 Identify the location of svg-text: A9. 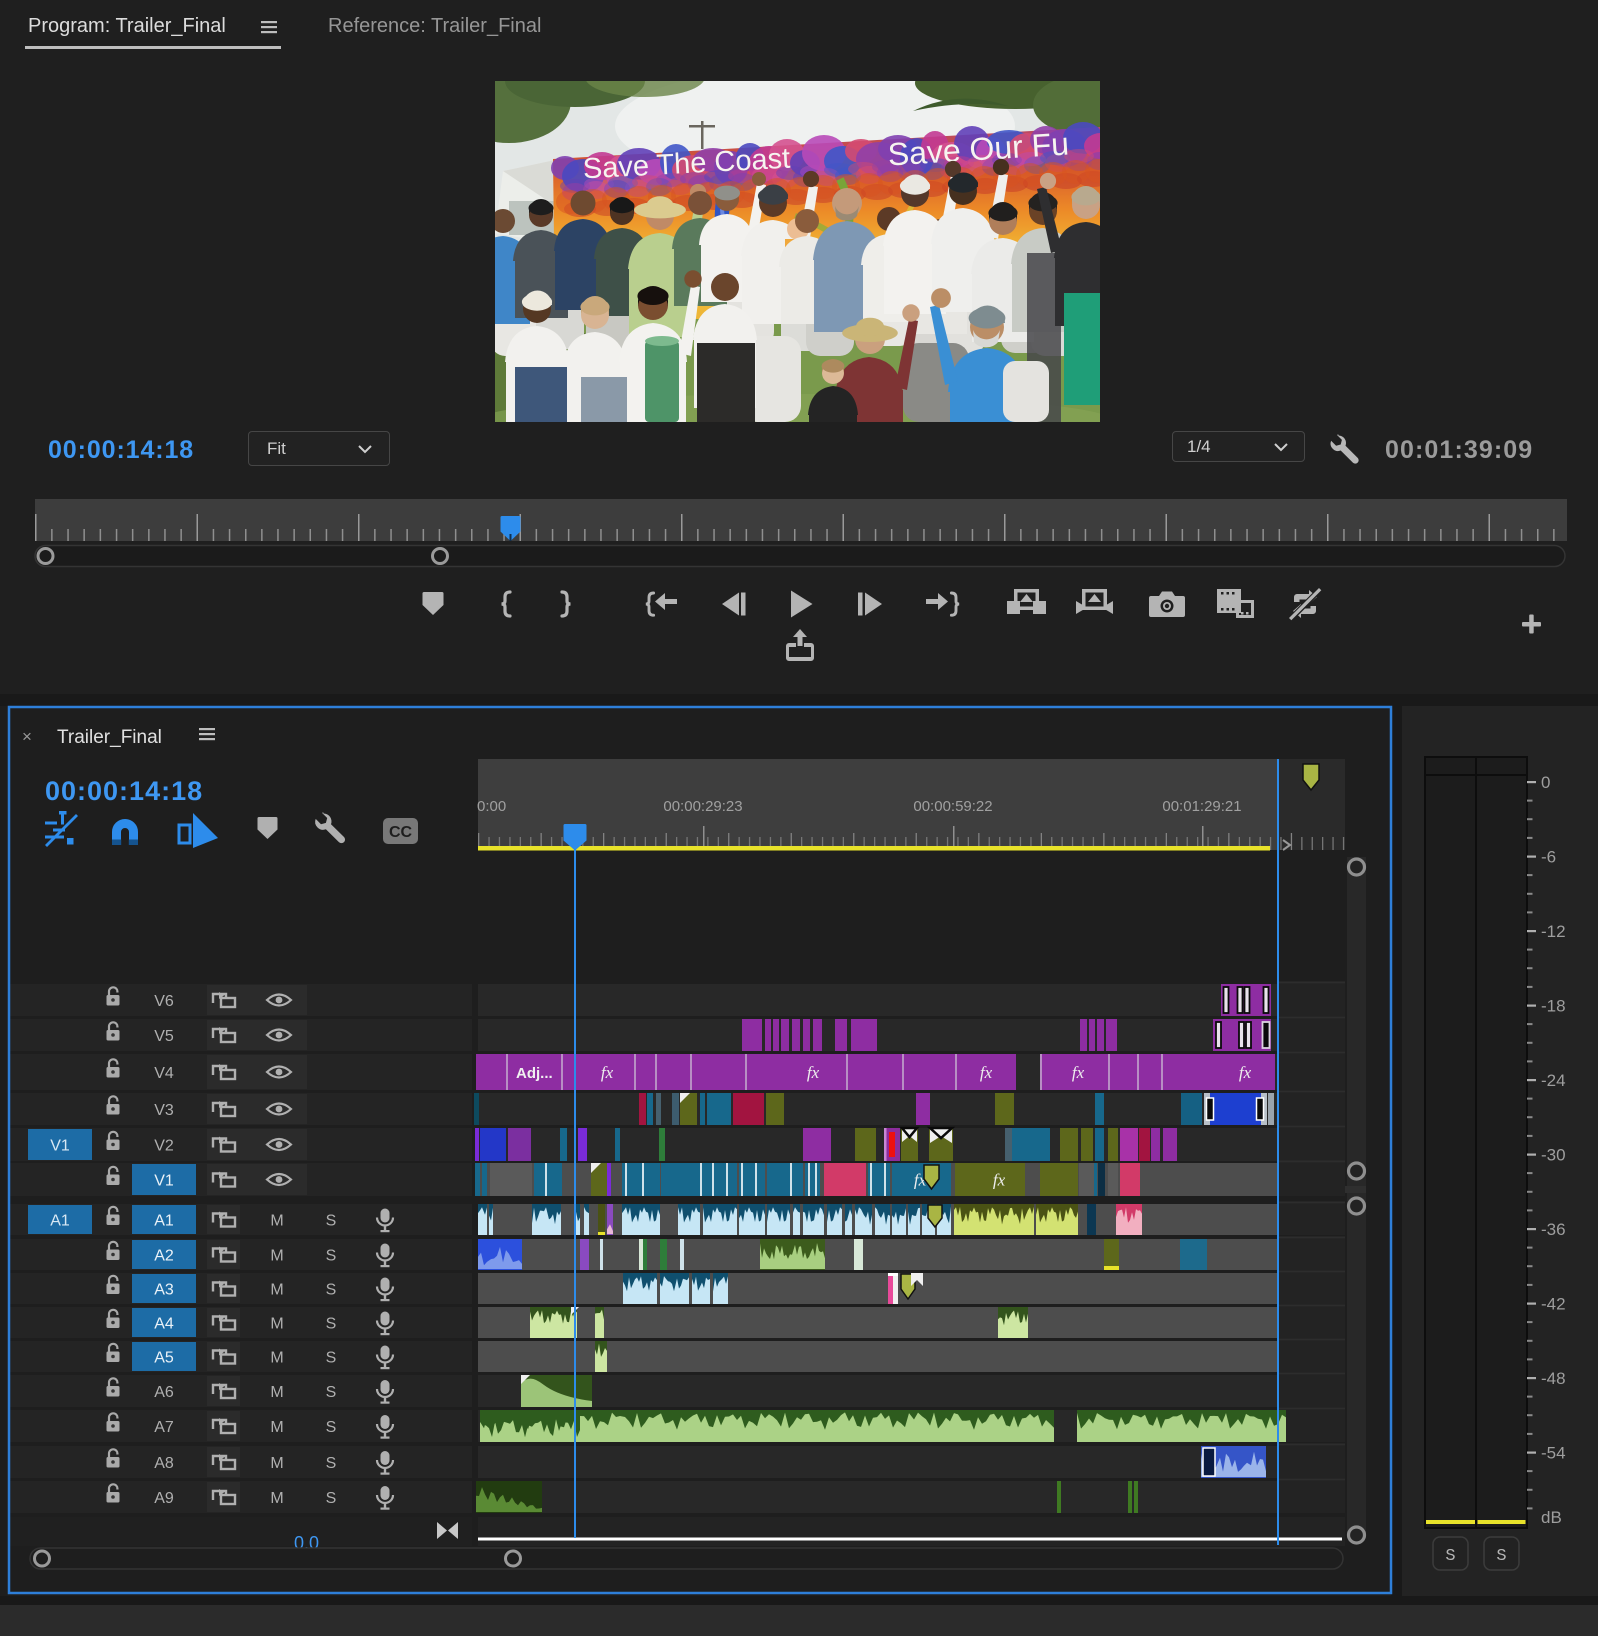
(164, 1498).